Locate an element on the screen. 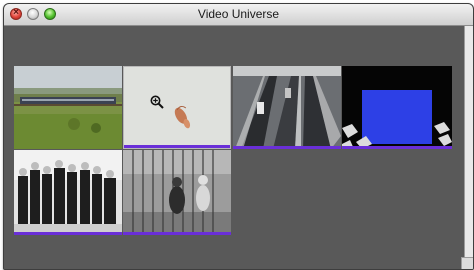 This screenshot has height=270, width=474. crowd-thumbnail is located at coordinates (68, 192).